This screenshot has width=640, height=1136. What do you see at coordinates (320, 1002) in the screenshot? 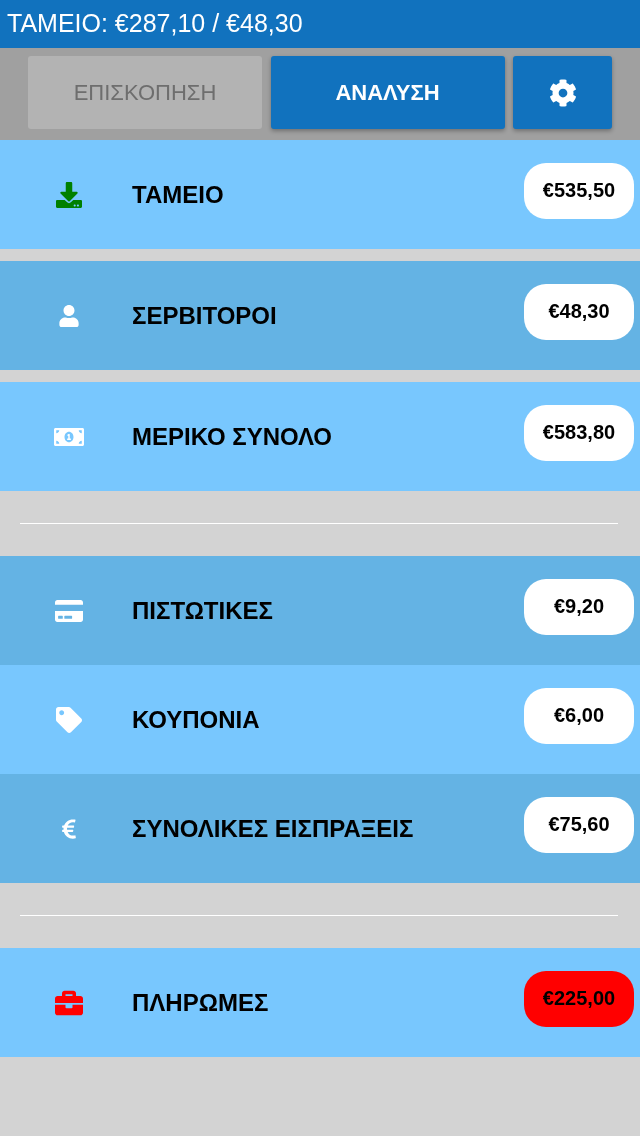
I see `summary-row: ΠΛΗΡΩΜΕΣ €225,00` at bounding box center [320, 1002].